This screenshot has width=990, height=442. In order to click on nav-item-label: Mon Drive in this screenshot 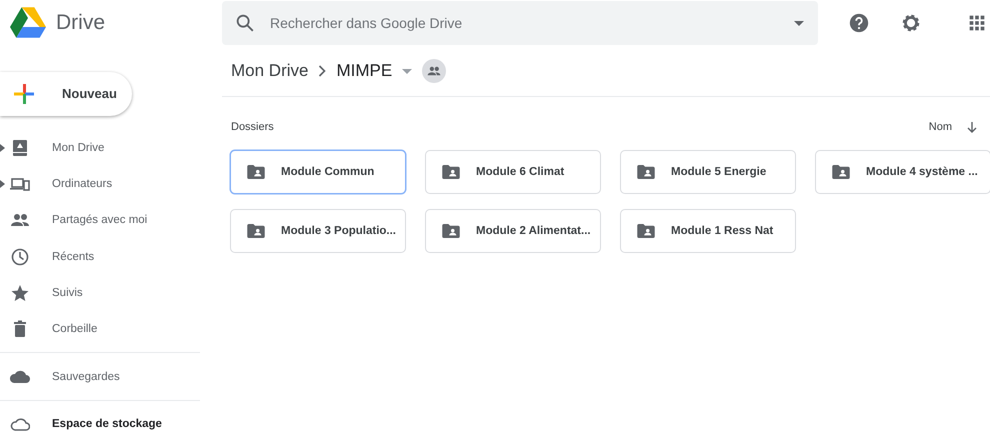, I will do `click(78, 148)`.